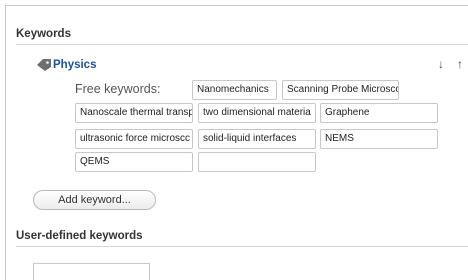  I want to click on tag-icon, so click(44, 65).